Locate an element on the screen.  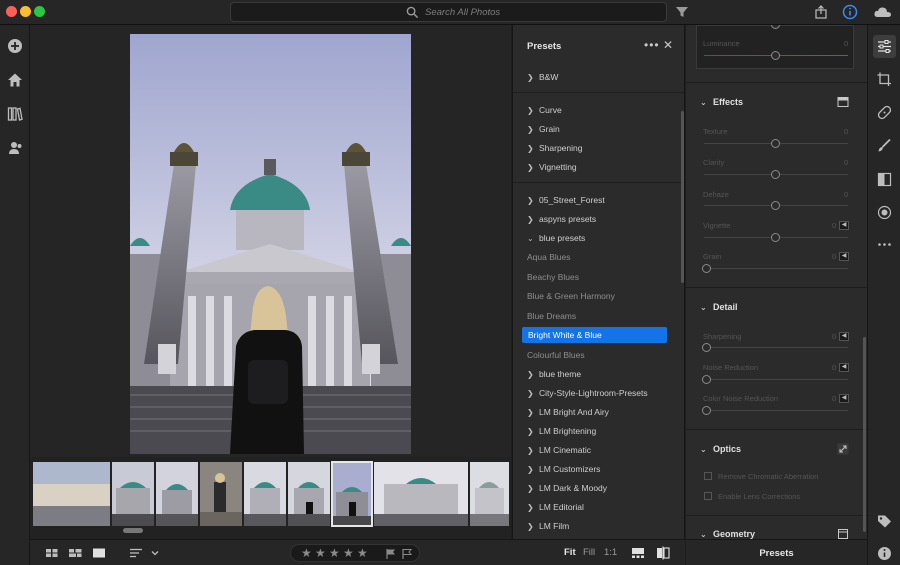
preset-item: Beachy Blues is located at coordinates (553, 277).